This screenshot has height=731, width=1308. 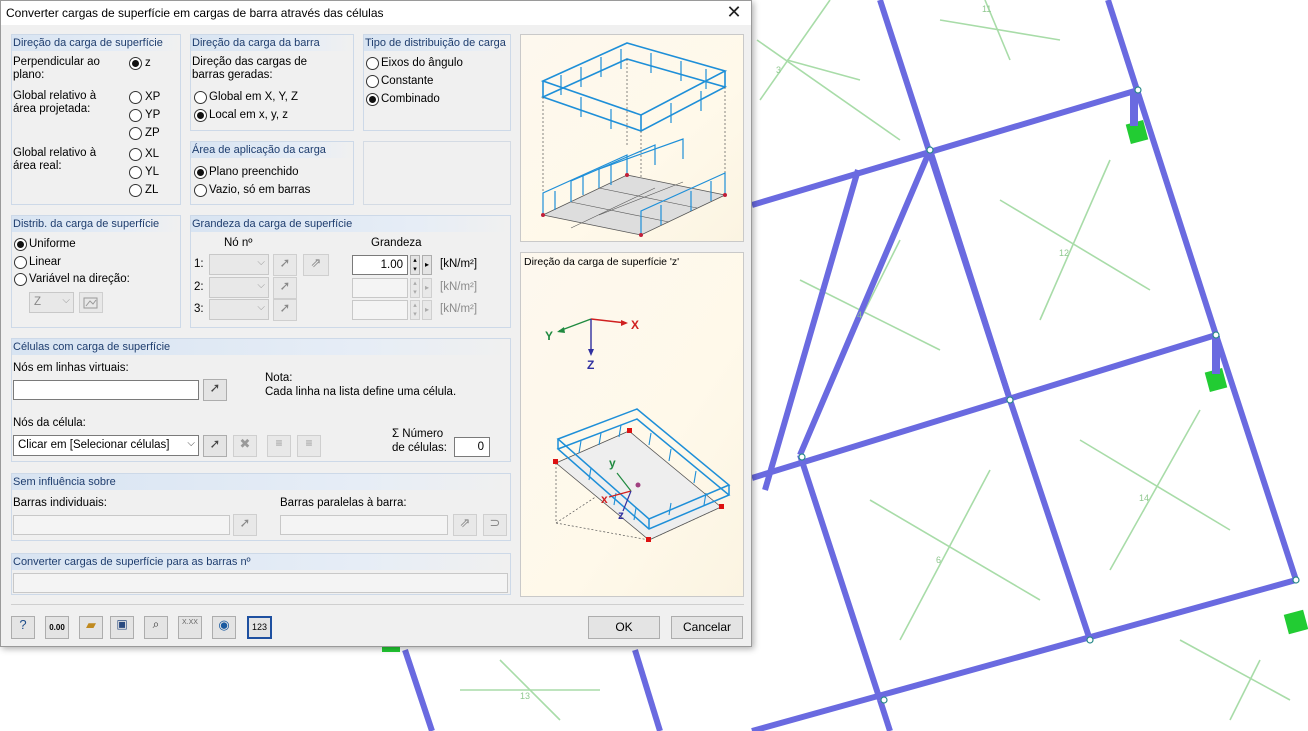 What do you see at coordinates (106, 390) in the screenshot?
I see `virtual-nodes-input` at bounding box center [106, 390].